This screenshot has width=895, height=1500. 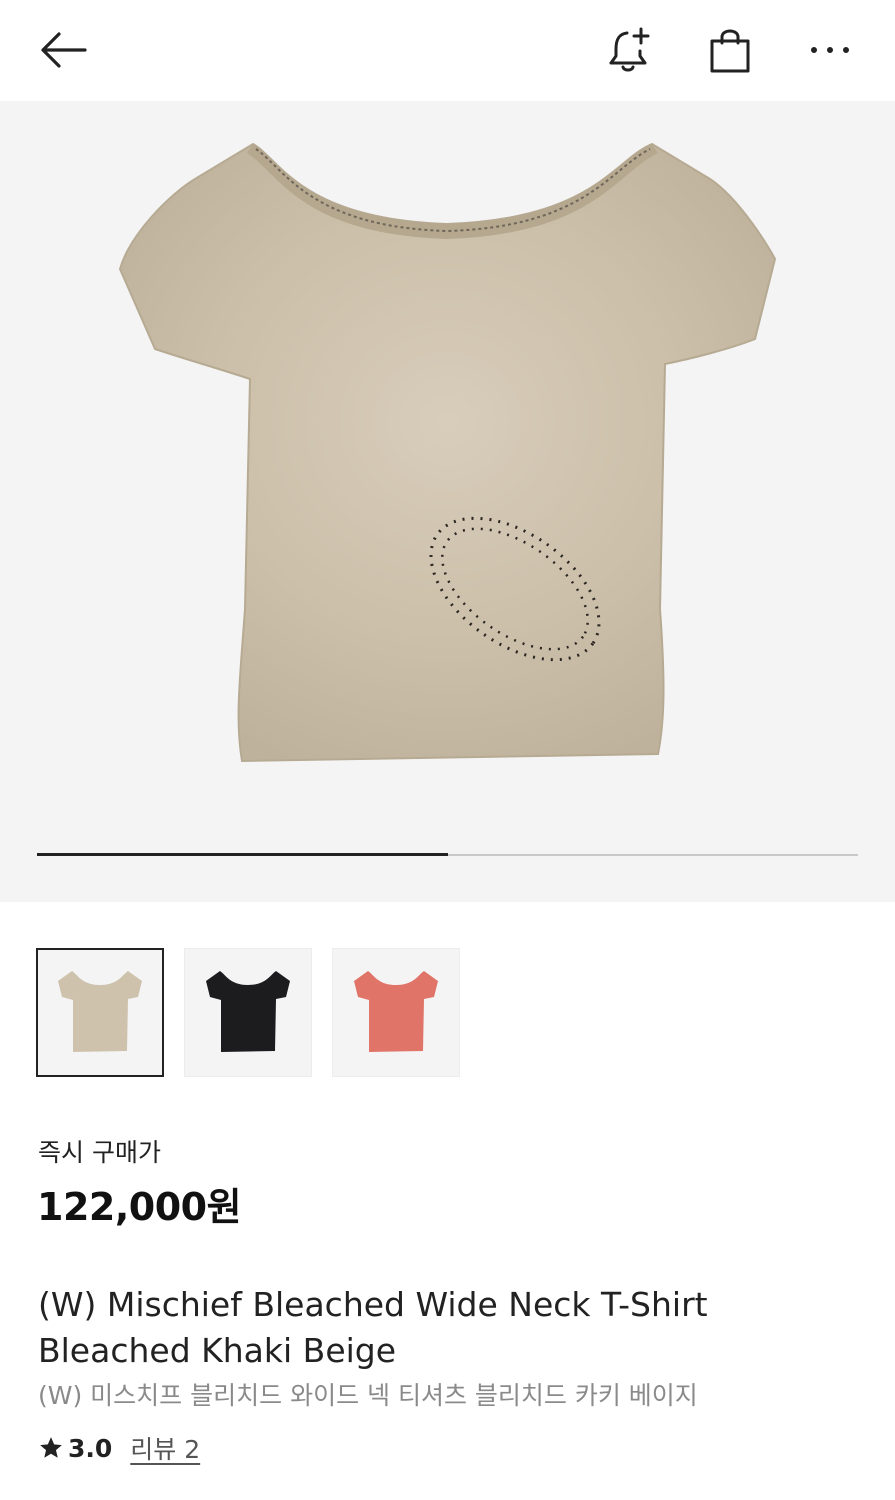 I want to click on arrow-left-icon, so click(x=64, y=50).